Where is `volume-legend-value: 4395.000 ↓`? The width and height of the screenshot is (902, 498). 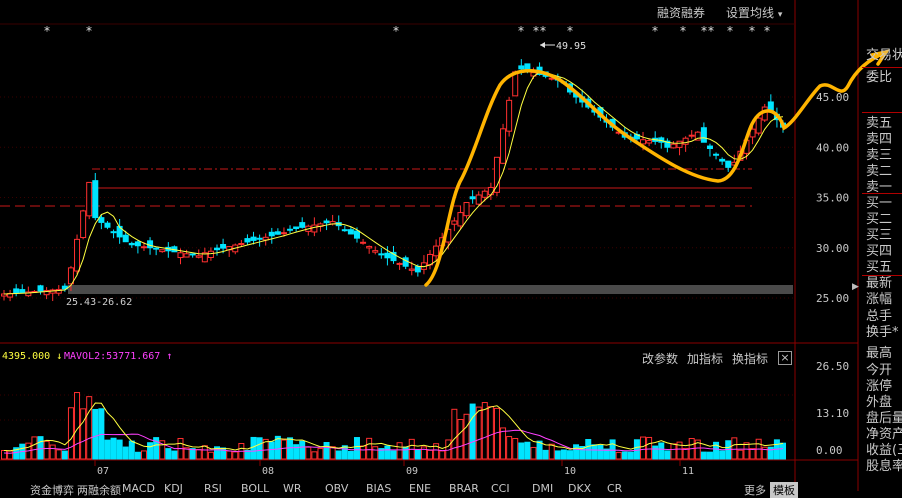 volume-legend-value: 4395.000 ↓ is located at coordinates (32, 356).